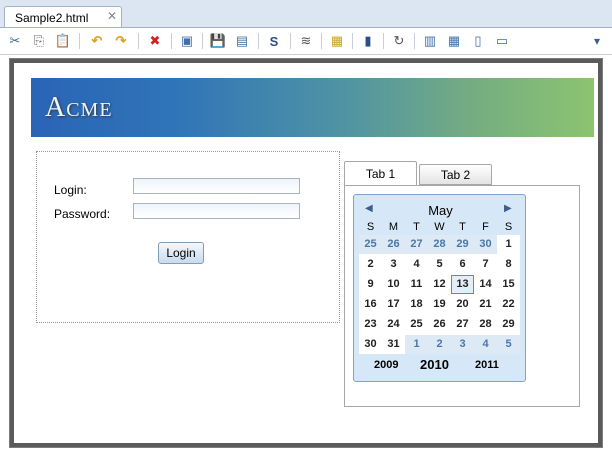 The image size is (612, 455). I want to click on weekday-label: W, so click(439, 227).